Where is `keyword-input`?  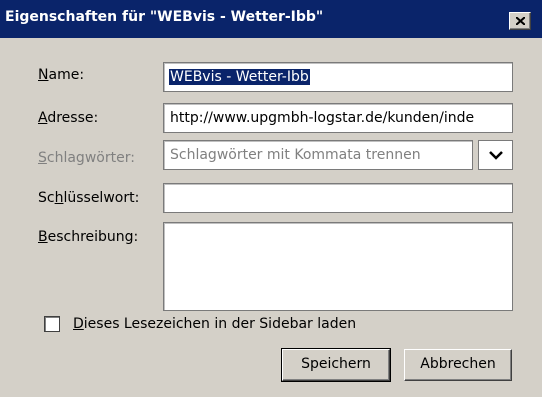 keyword-input is located at coordinates (338, 198).